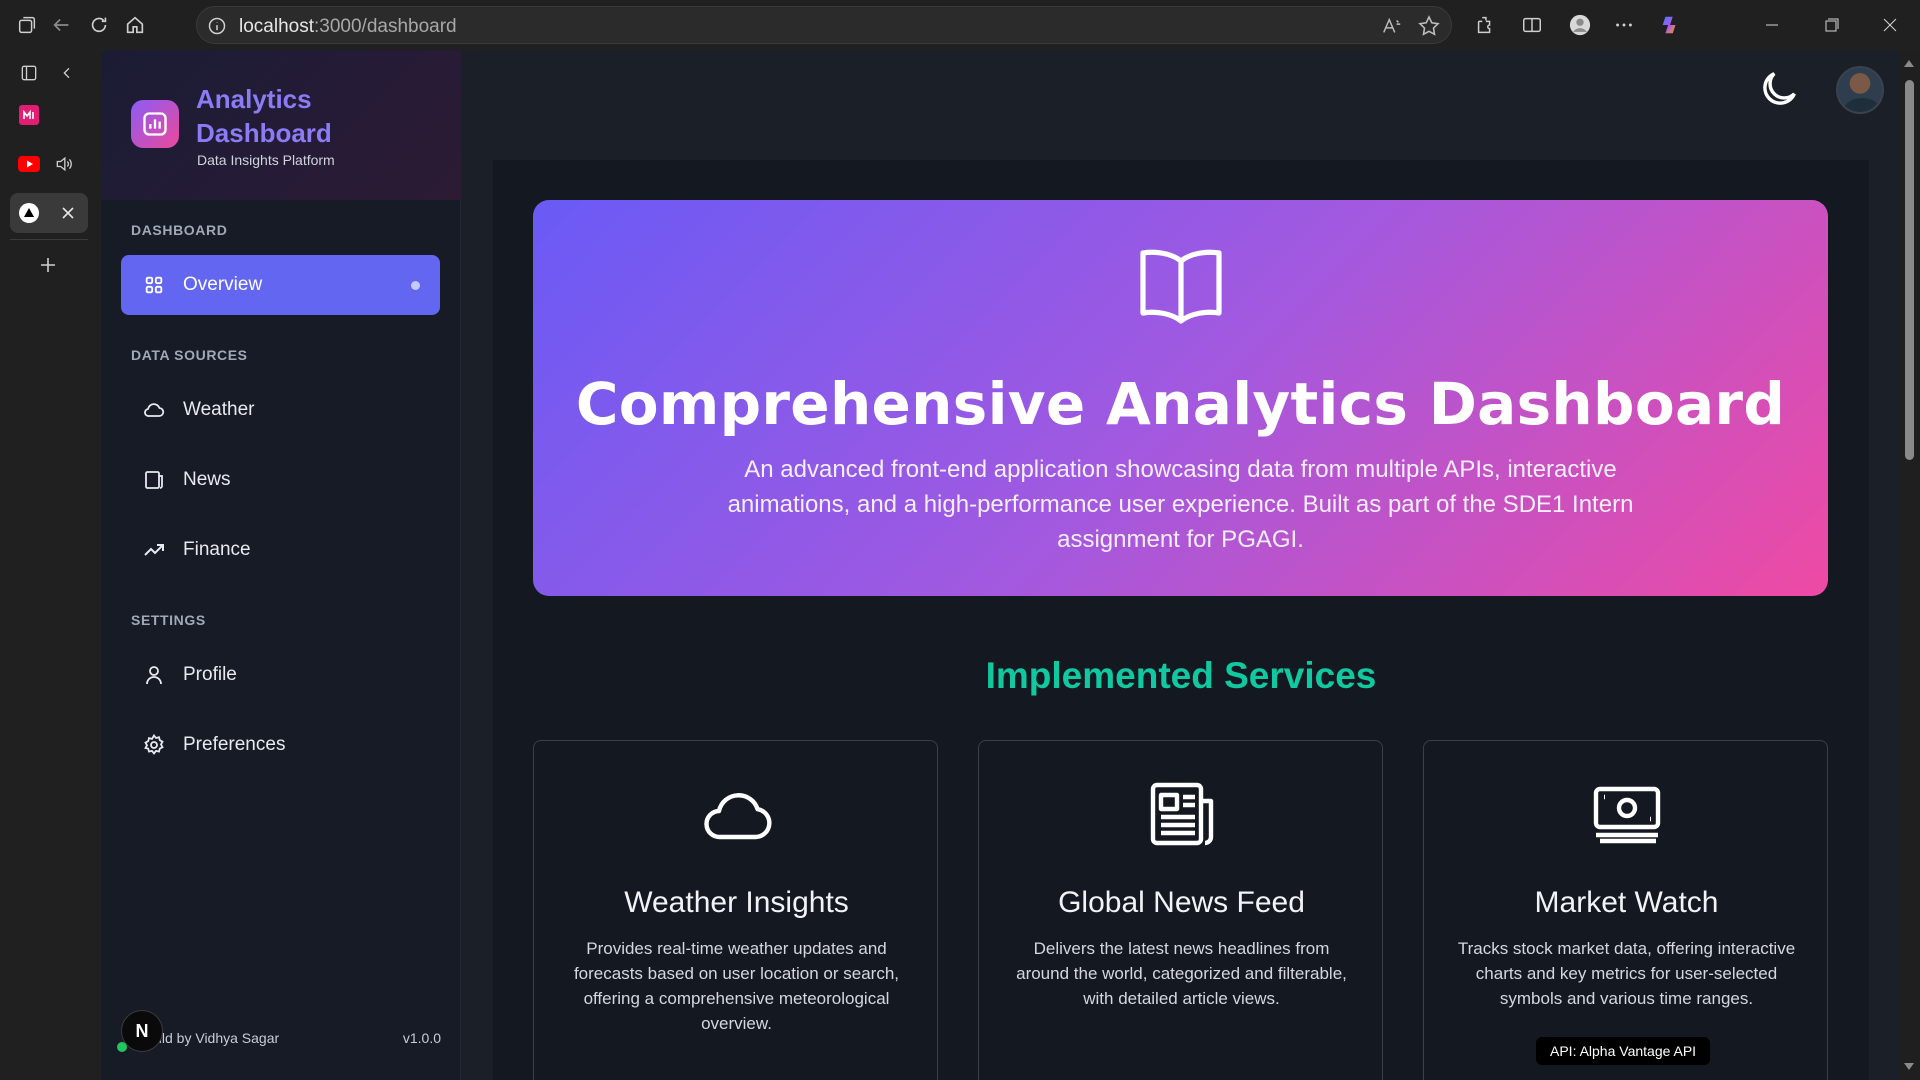  What do you see at coordinates (1627, 814) in the screenshot?
I see `cash-icon` at bounding box center [1627, 814].